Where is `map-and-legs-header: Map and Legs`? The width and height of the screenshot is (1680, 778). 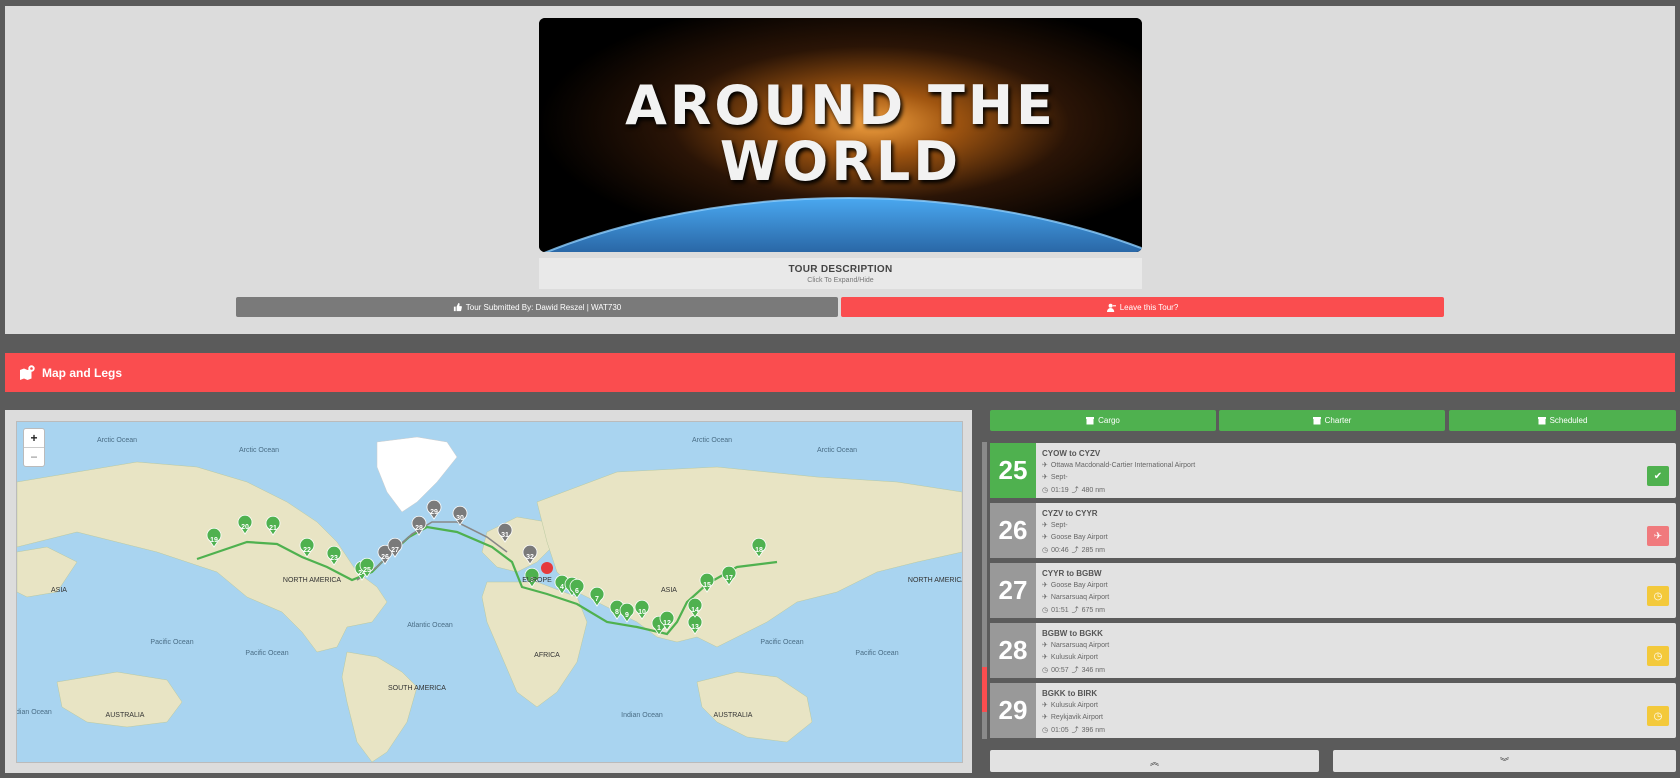 map-and-legs-header: Map and Legs is located at coordinates (840, 372).